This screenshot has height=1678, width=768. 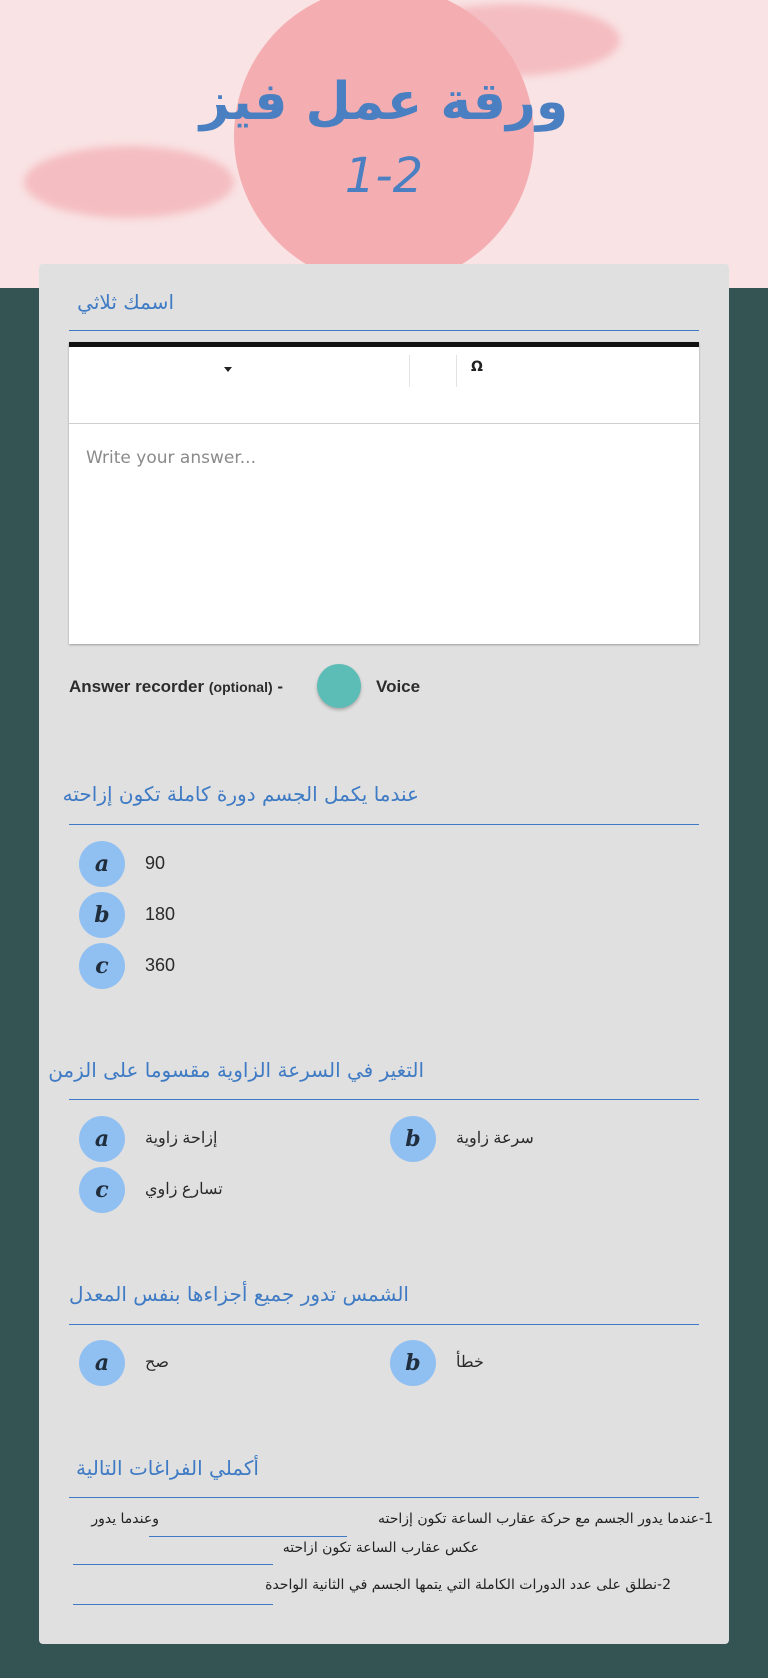 I want to click on question-2-title: عندما يكمل الجسم دورة كاملة تكون إزاحته, so click(x=240, y=794).